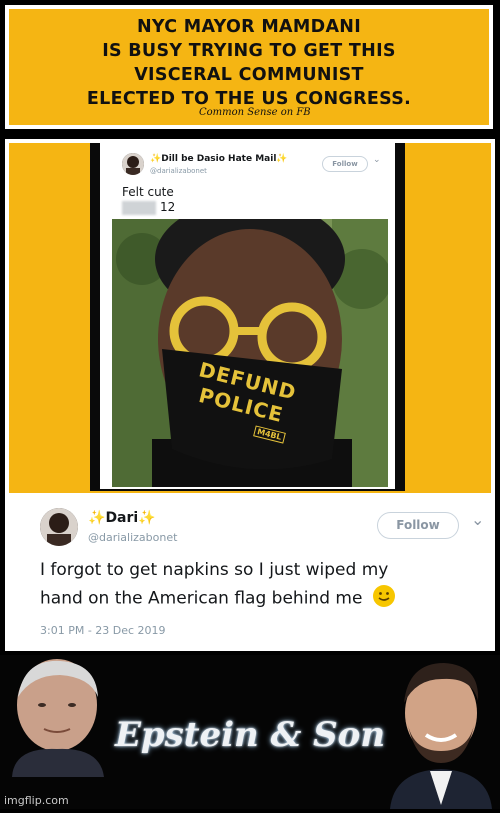 The height and width of the screenshot is (813, 500). What do you see at coordinates (249, 51) in the screenshot?
I see `headline-line-2: IS BUSY TRYING TO GET THIS` at bounding box center [249, 51].